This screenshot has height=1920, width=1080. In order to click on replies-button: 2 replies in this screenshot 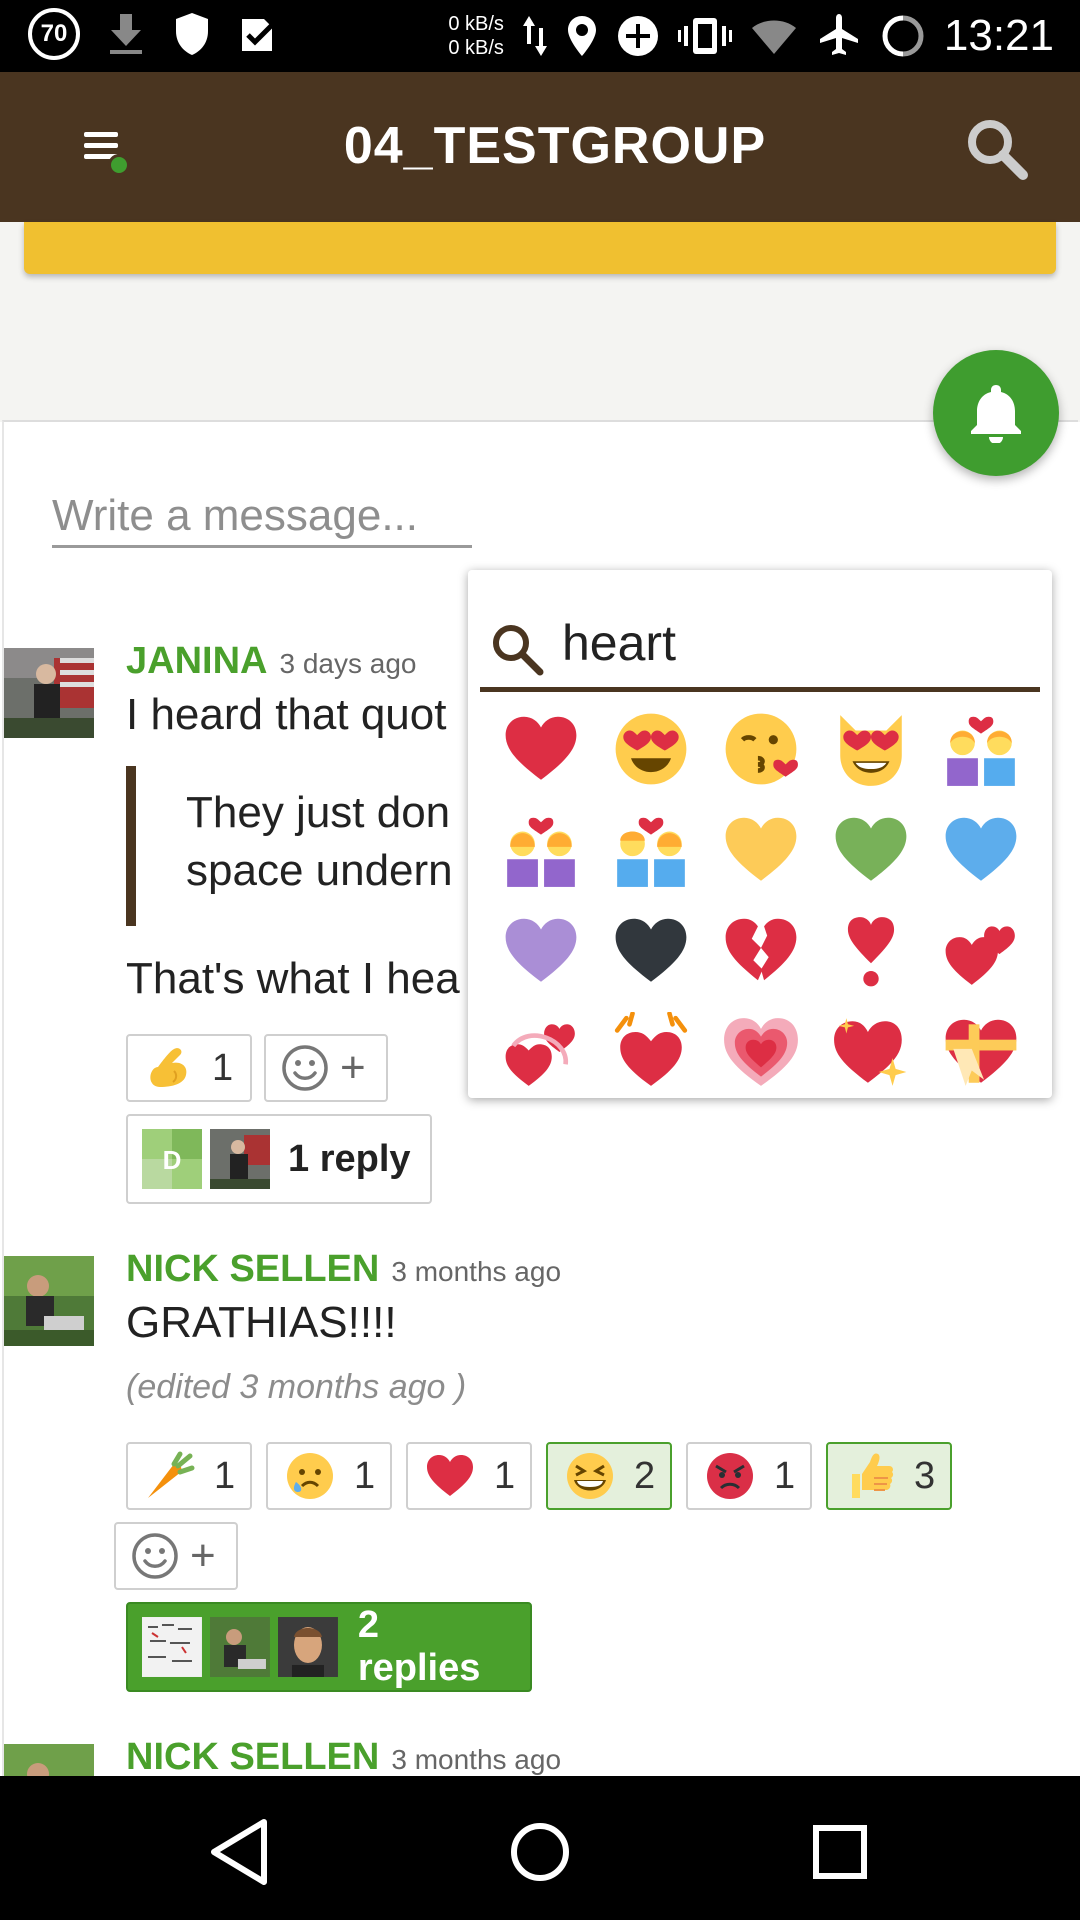, I will do `click(329, 1647)`.